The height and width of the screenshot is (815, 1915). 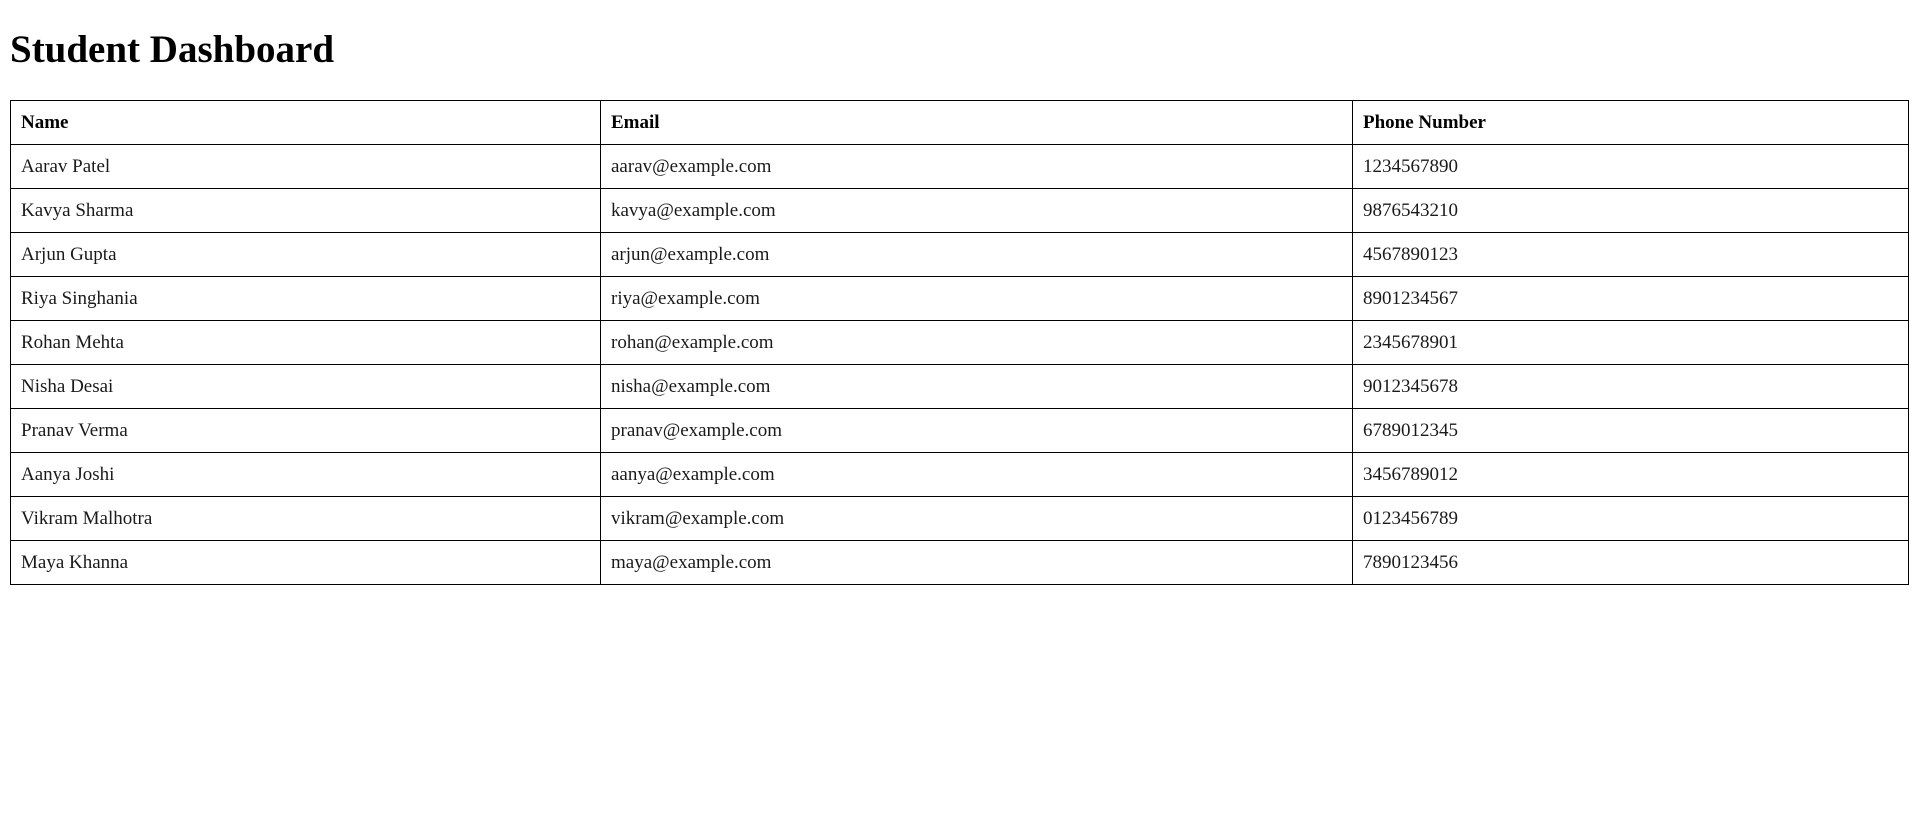 What do you see at coordinates (976, 386) in the screenshot?
I see `cell-email: nisha@example.com` at bounding box center [976, 386].